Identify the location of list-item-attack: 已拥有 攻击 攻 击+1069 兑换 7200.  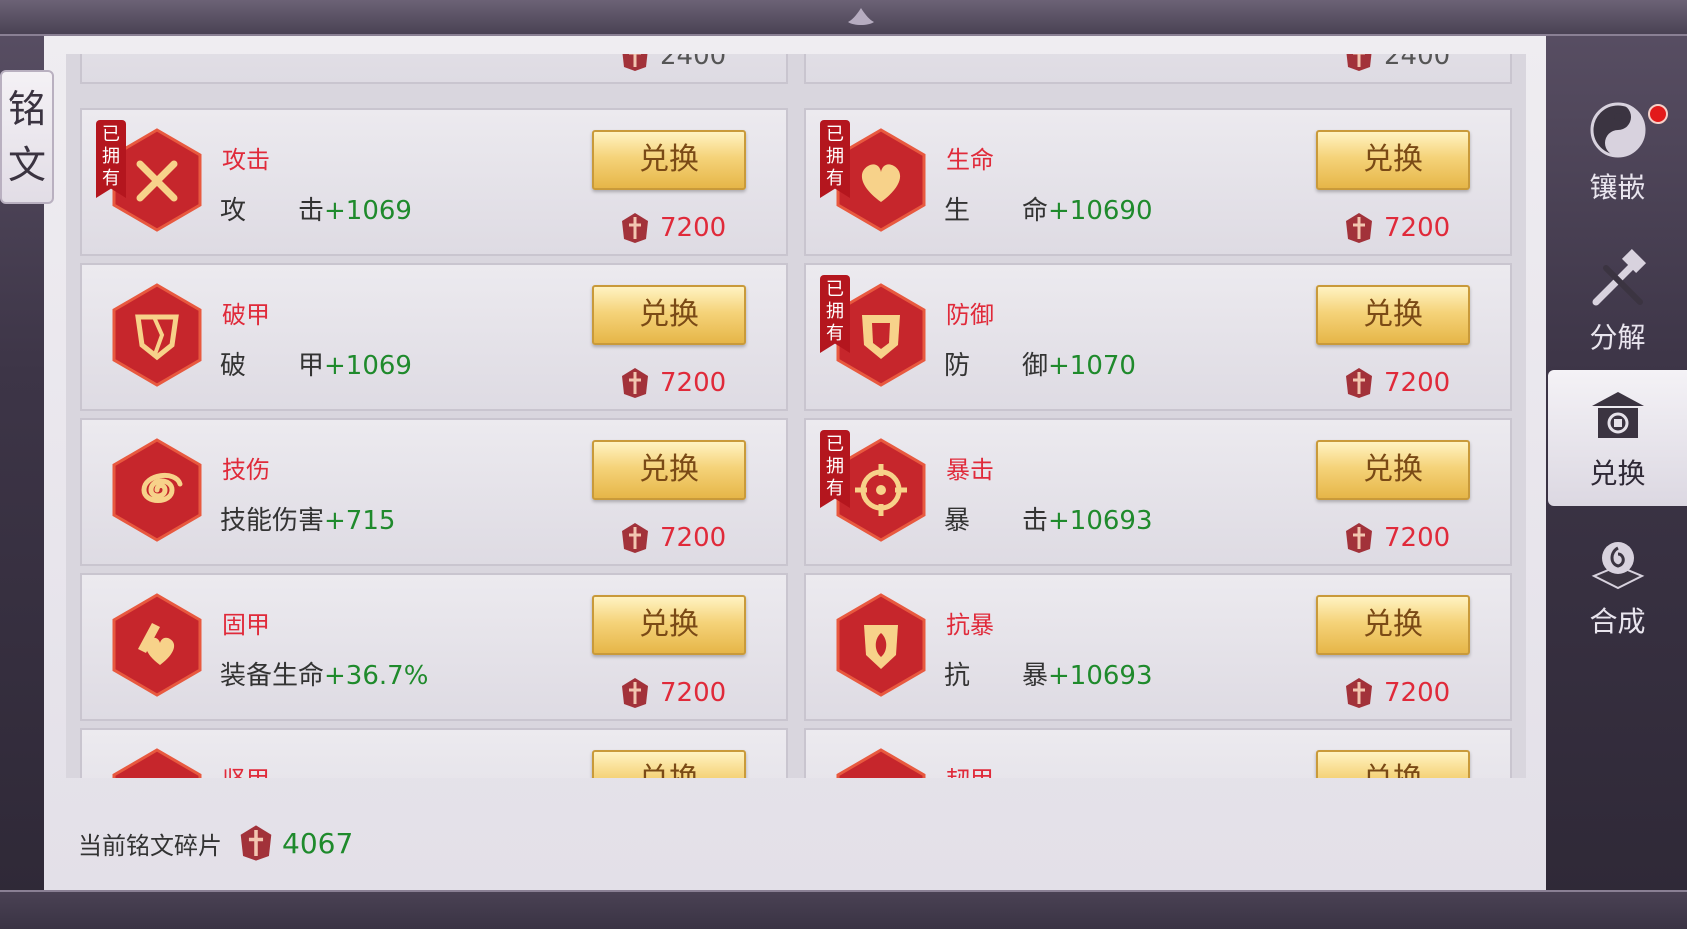
(434, 182).